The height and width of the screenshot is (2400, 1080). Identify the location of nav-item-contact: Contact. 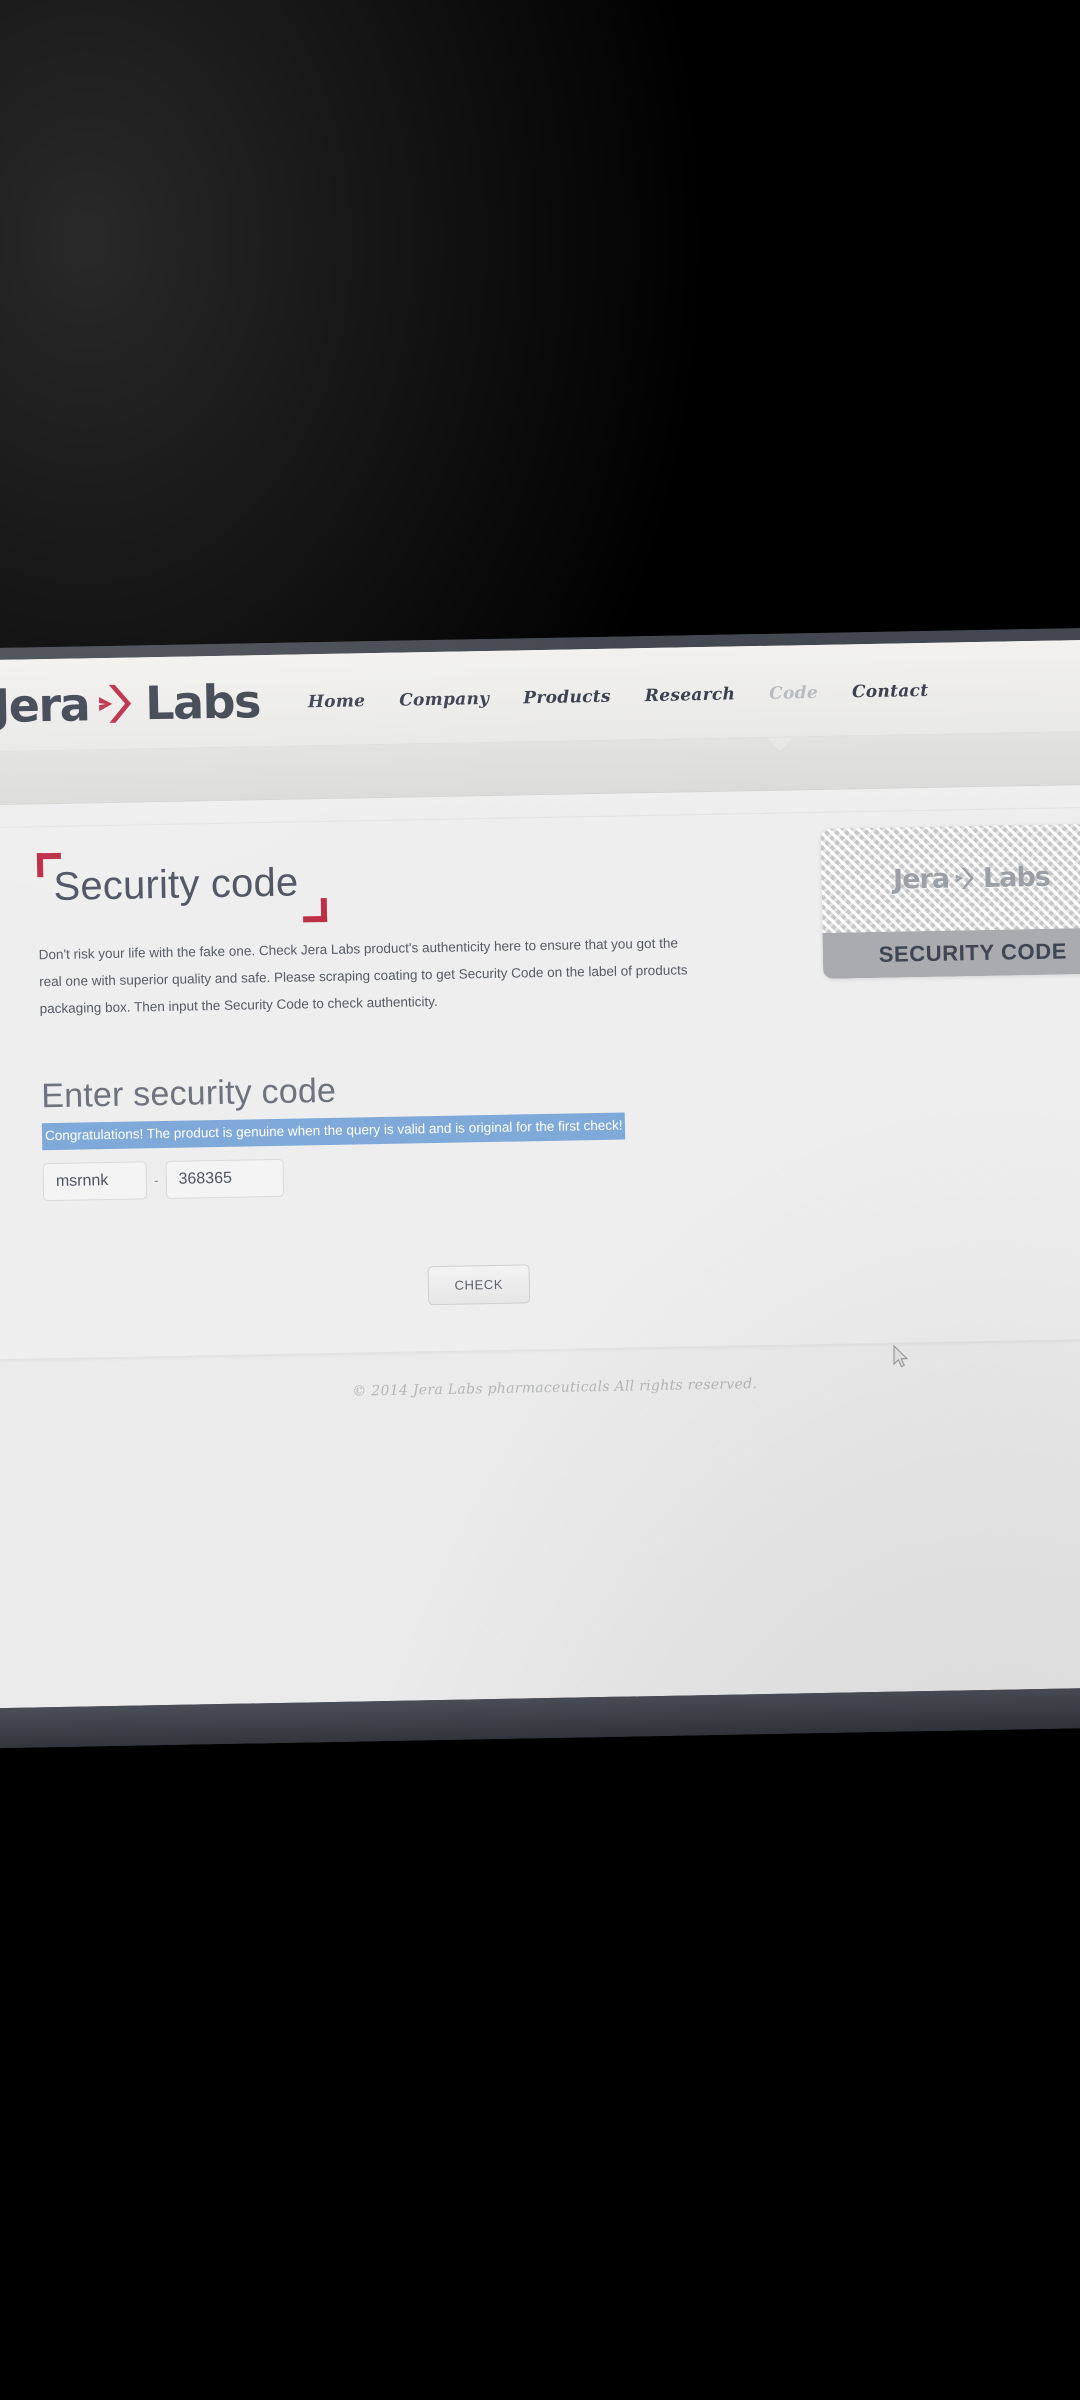
(890, 690).